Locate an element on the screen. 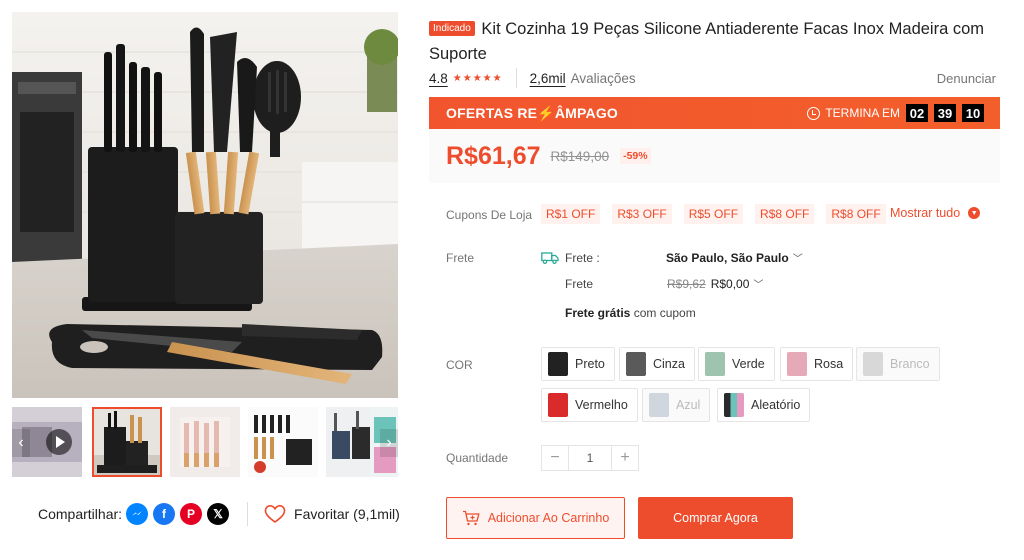 The width and height of the screenshot is (1024, 560). free-shipping-note: Frete grátis com cupom is located at coordinates (630, 313).